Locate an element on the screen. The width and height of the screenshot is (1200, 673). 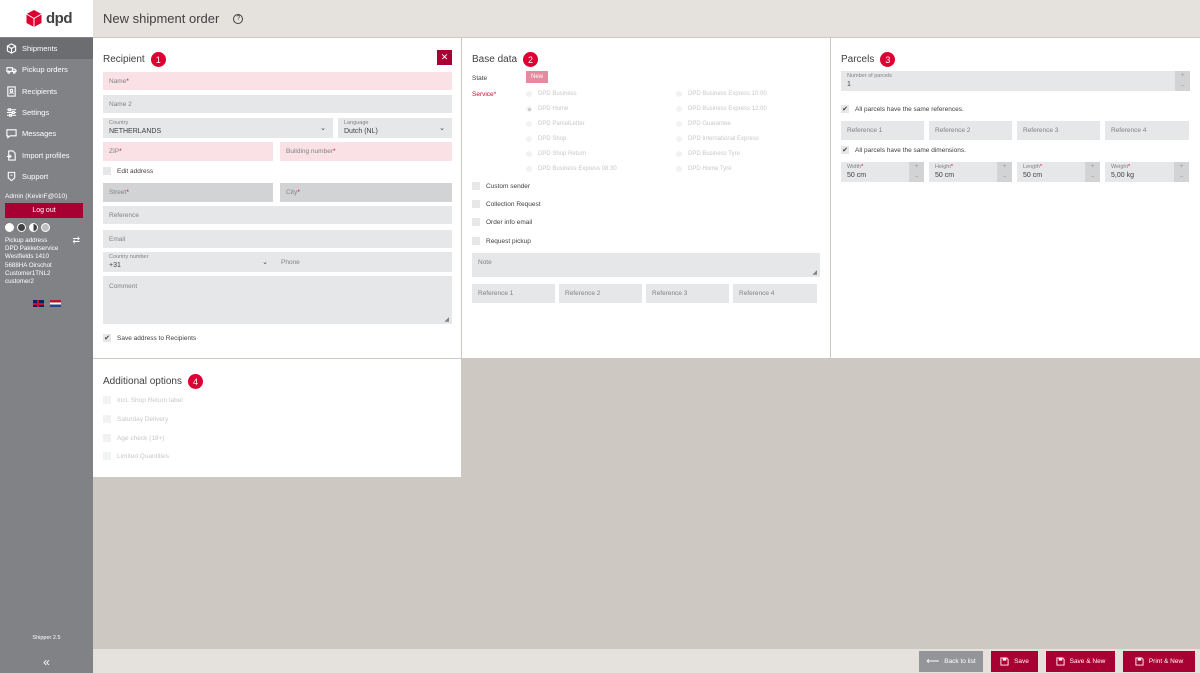
flag-uk-icon is located at coordinates (38, 304).